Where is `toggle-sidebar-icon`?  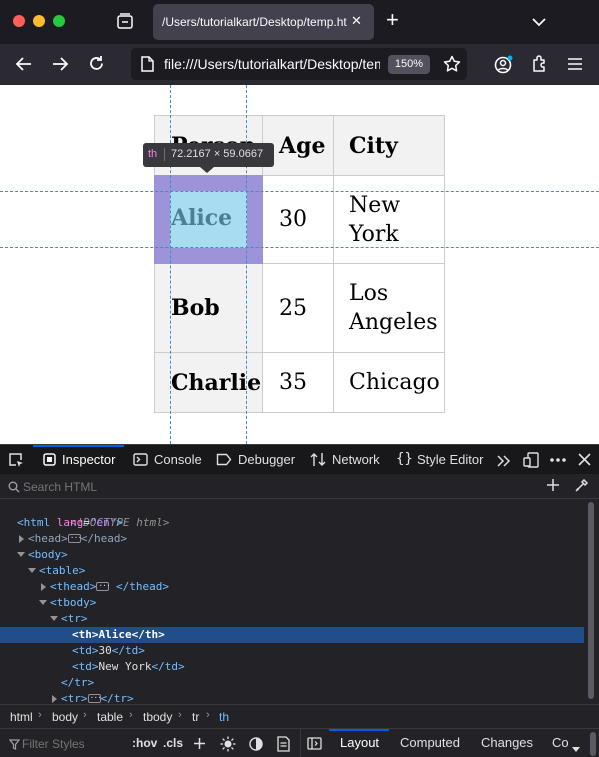
toggle-sidebar-icon is located at coordinates (314, 745).